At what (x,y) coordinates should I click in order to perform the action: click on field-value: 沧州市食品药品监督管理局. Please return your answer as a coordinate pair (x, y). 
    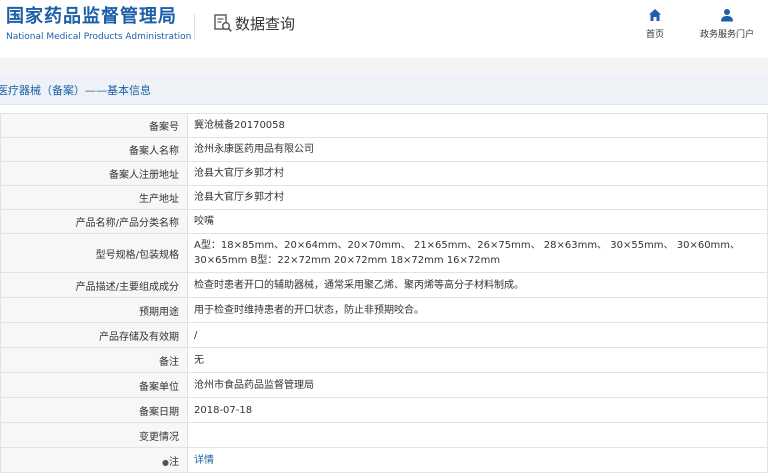
    Looking at the image, I should click on (477, 385).